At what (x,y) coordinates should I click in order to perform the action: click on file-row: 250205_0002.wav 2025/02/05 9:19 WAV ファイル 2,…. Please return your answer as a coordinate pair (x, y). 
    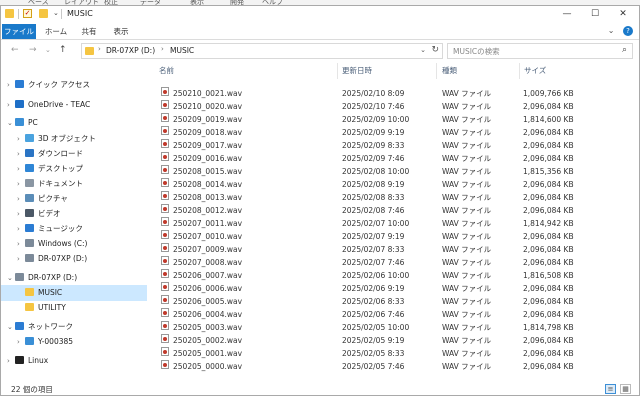
    Looking at the image, I should click on (369, 340).